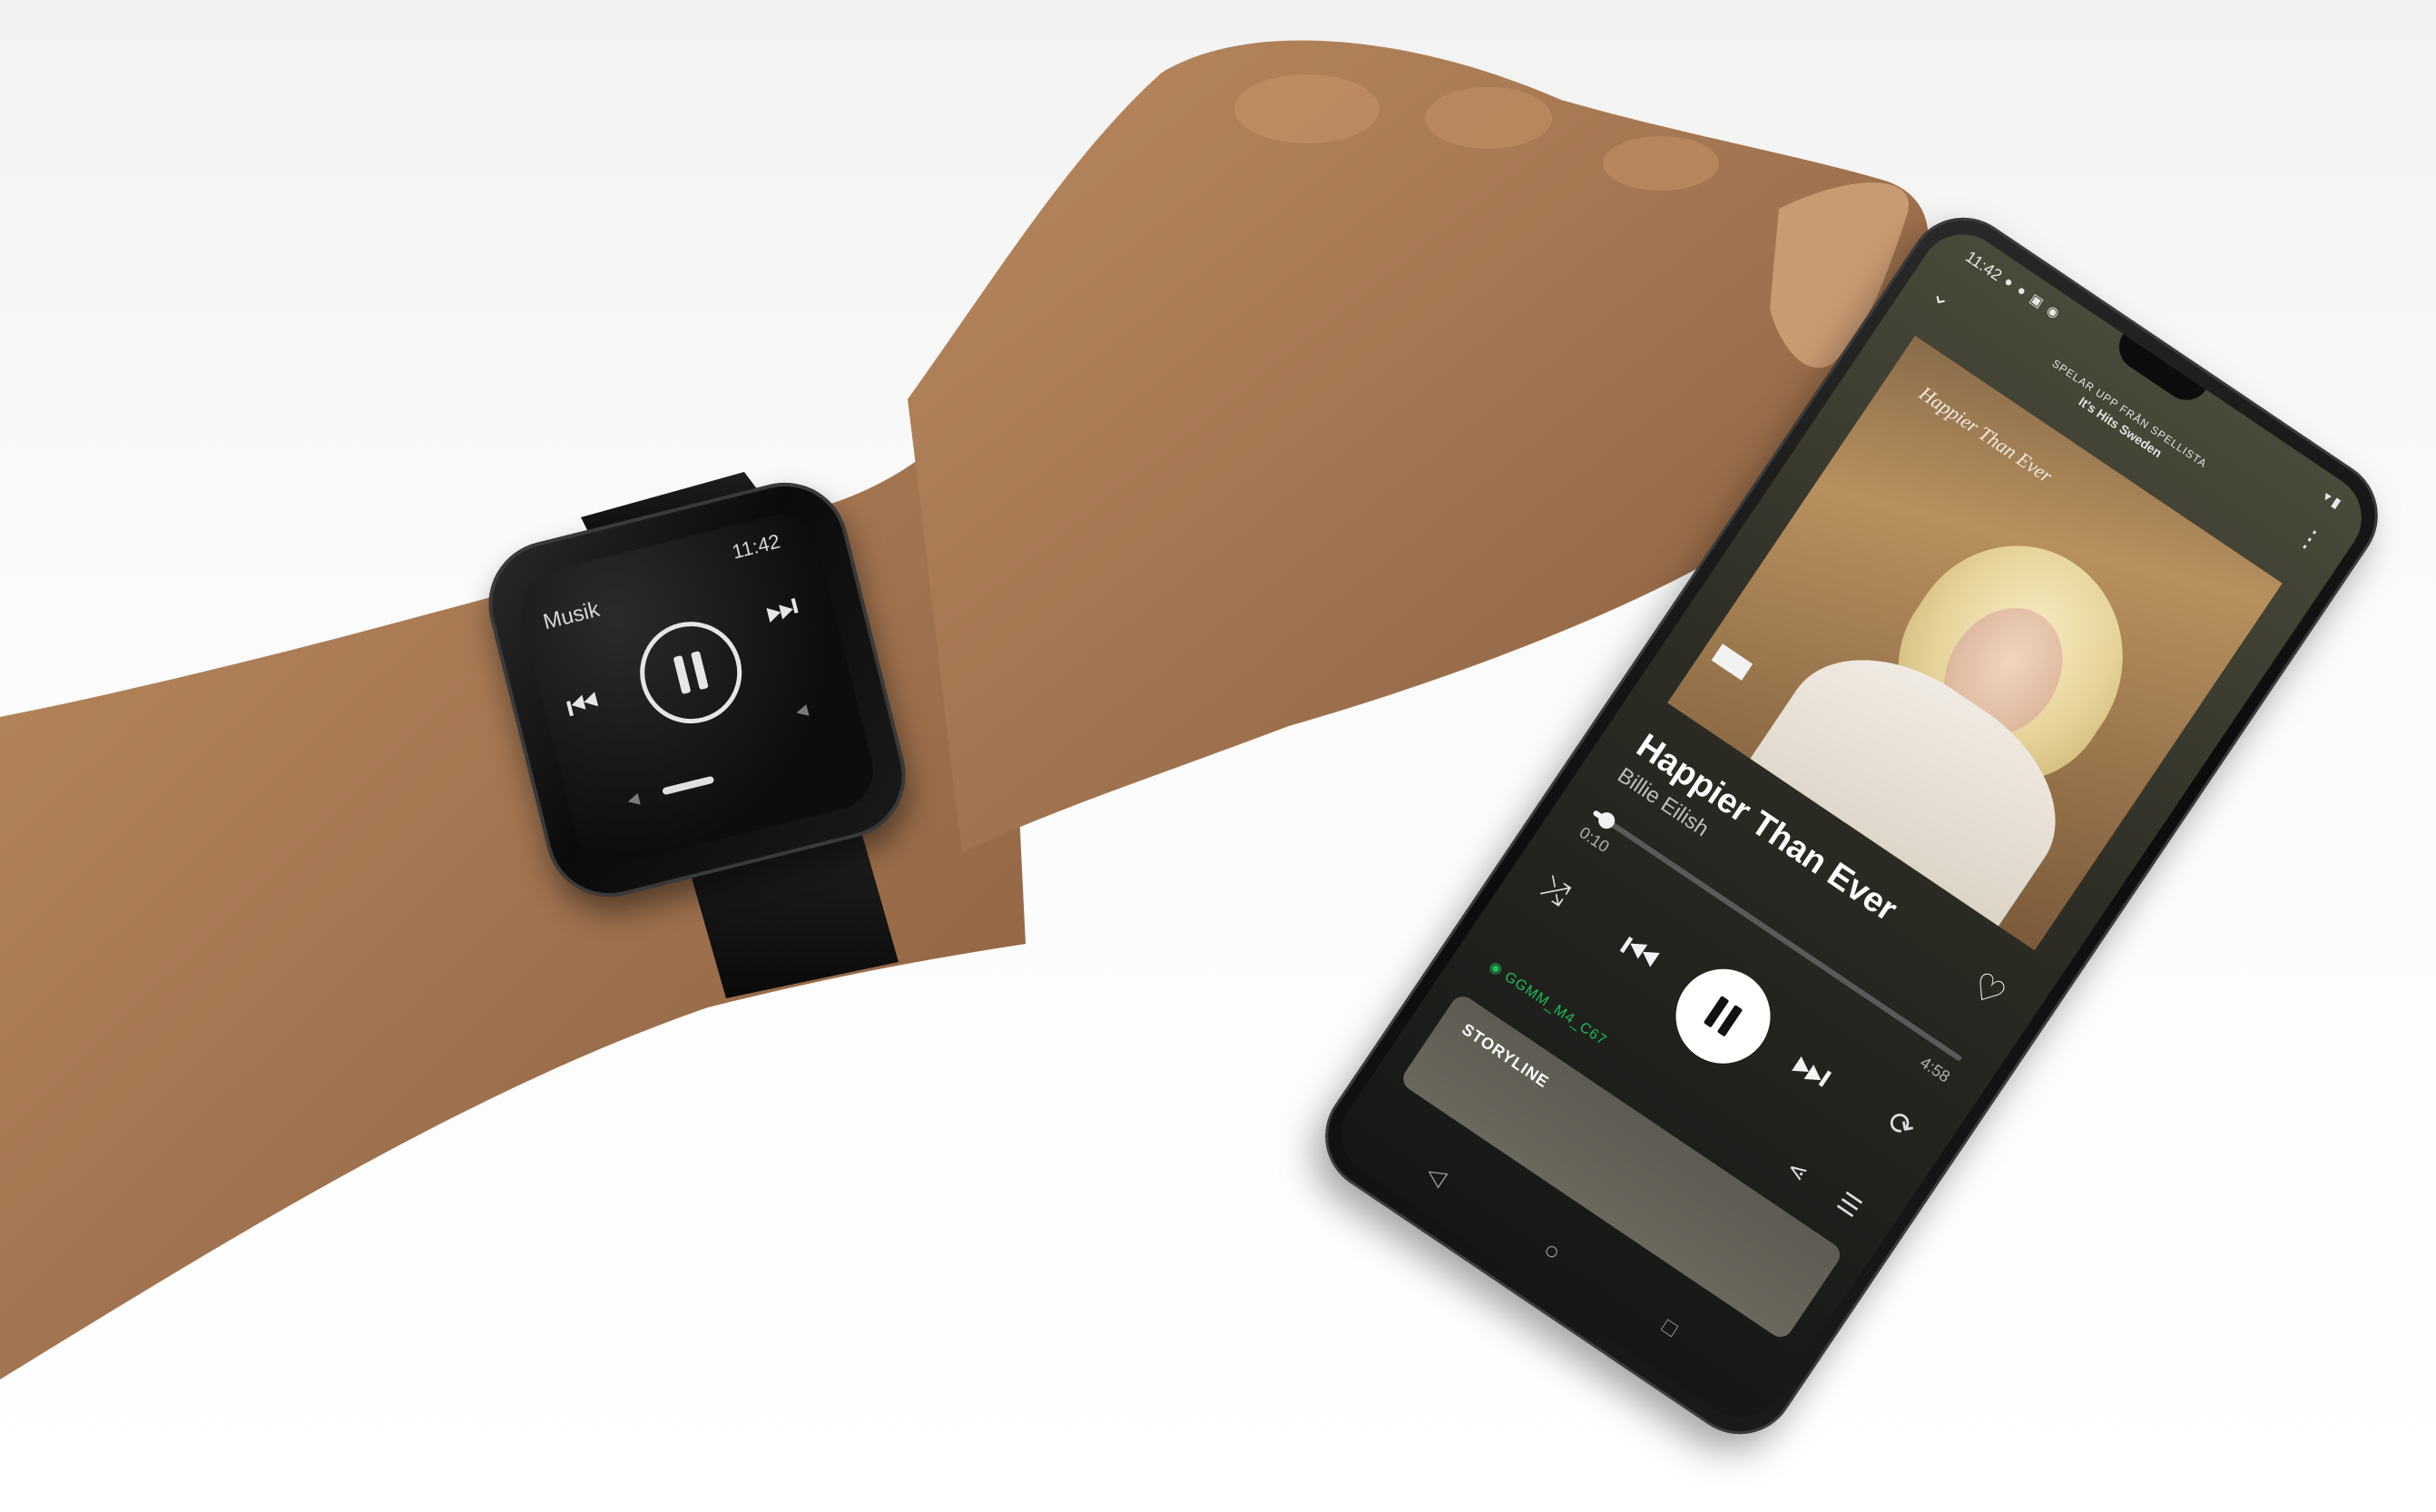  What do you see at coordinates (1555, 891) in the screenshot?
I see `shuffle-icon: ⤮` at bounding box center [1555, 891].